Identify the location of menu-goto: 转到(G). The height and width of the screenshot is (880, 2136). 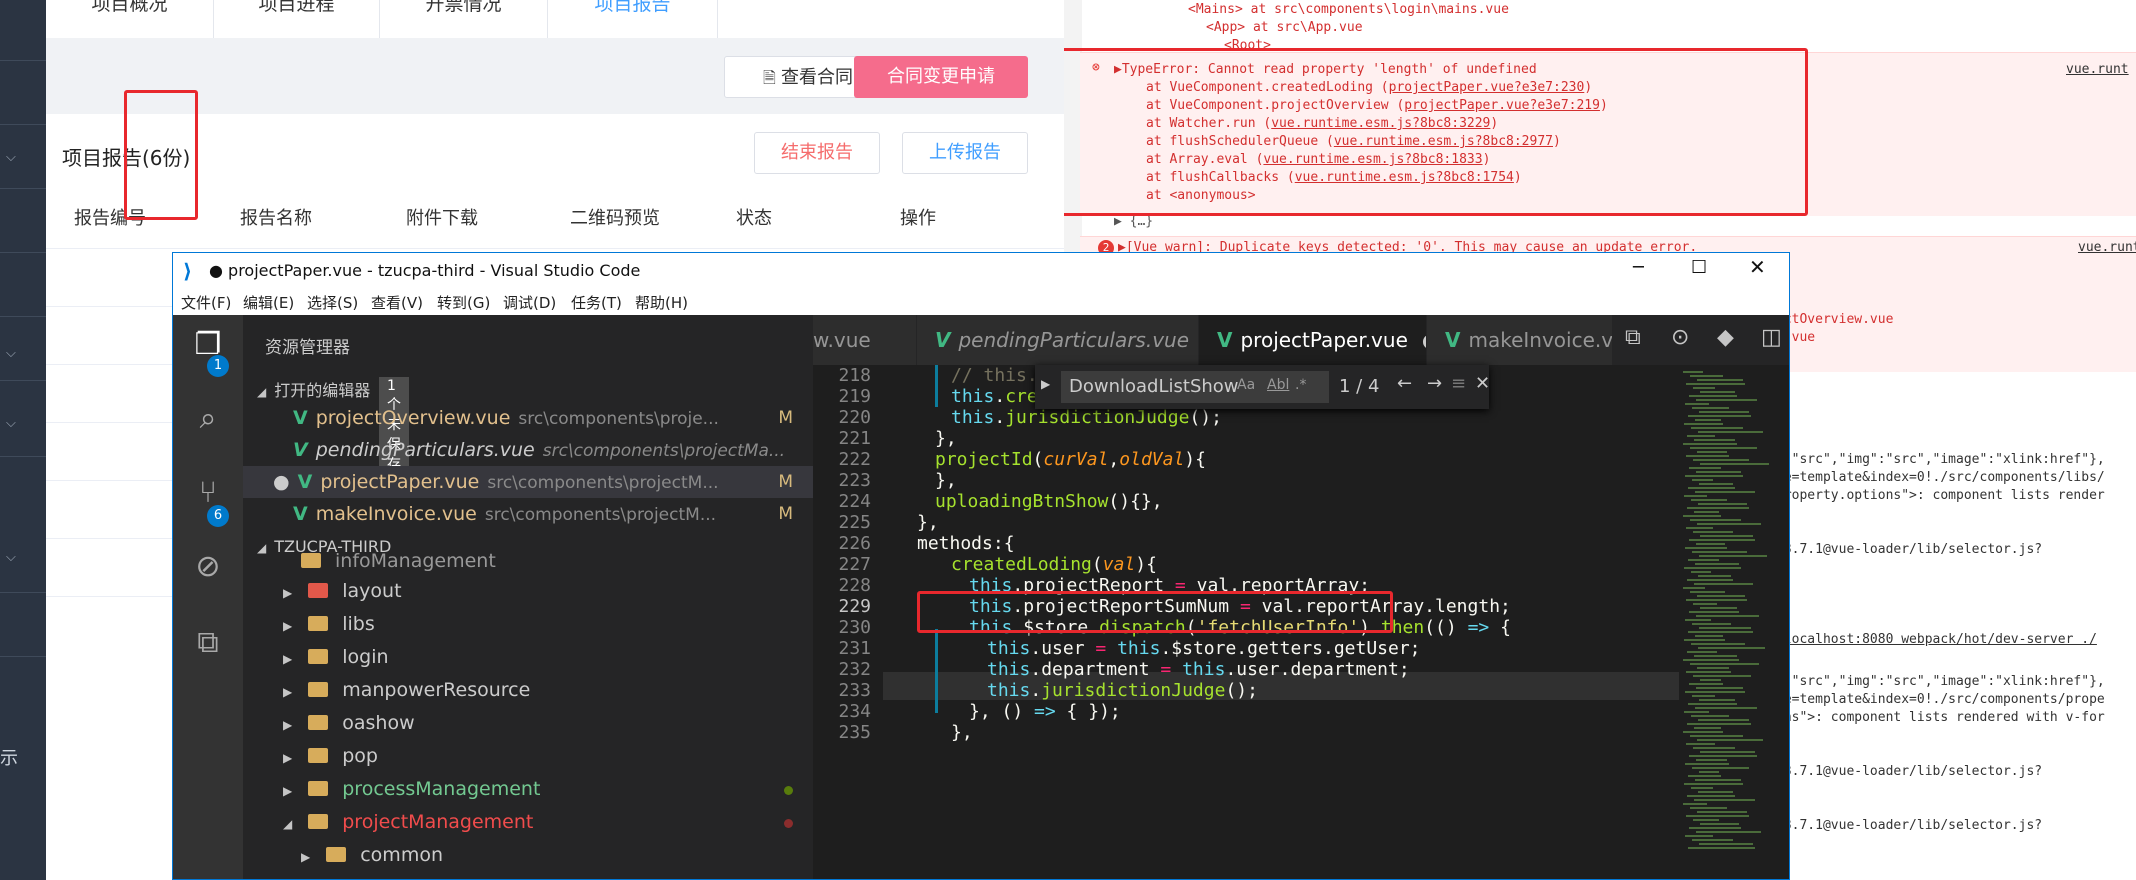
(463, 302).